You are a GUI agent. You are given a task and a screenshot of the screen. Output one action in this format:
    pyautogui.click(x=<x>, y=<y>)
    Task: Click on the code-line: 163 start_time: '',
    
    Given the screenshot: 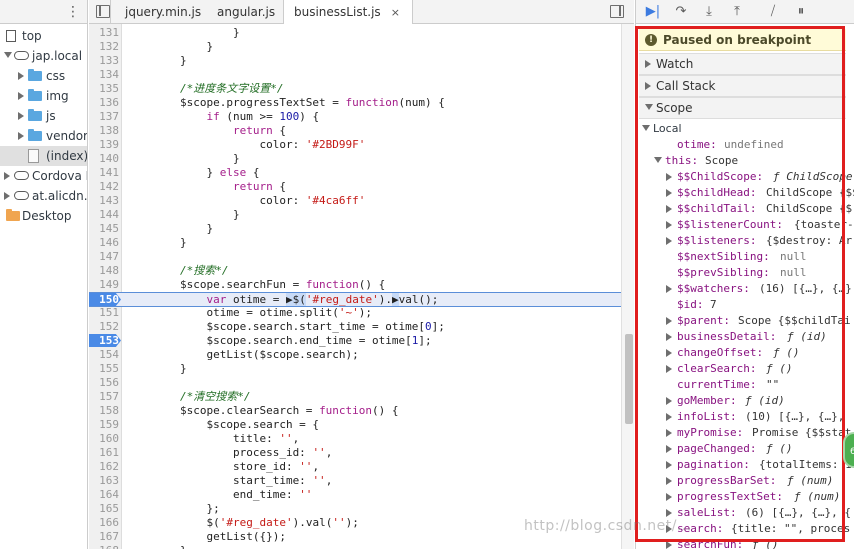 What is the action you would take?
    pyautogui.click(x=355, y=481)
    